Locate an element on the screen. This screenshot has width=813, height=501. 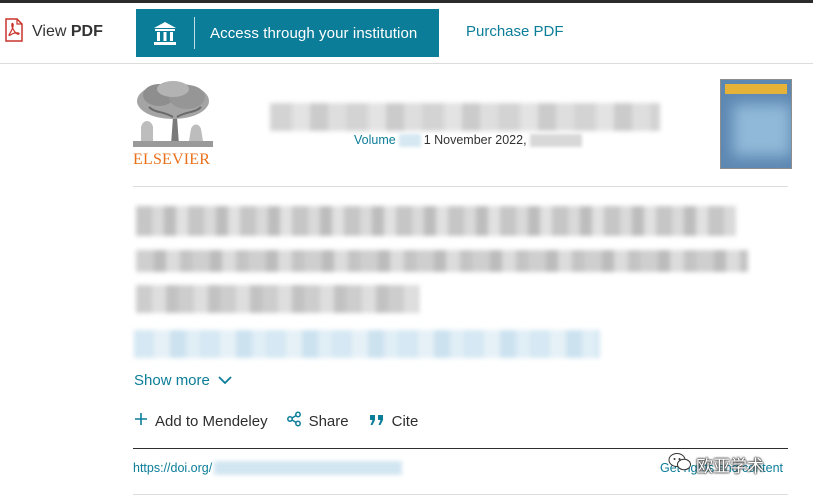
cite-label: Cite is located at coordinates (405, 421).